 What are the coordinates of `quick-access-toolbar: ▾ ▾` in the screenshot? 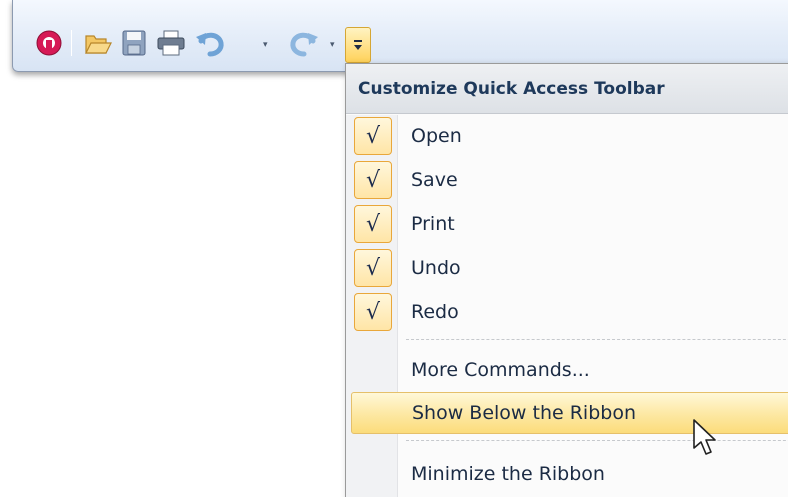 It's located at (400, 36).